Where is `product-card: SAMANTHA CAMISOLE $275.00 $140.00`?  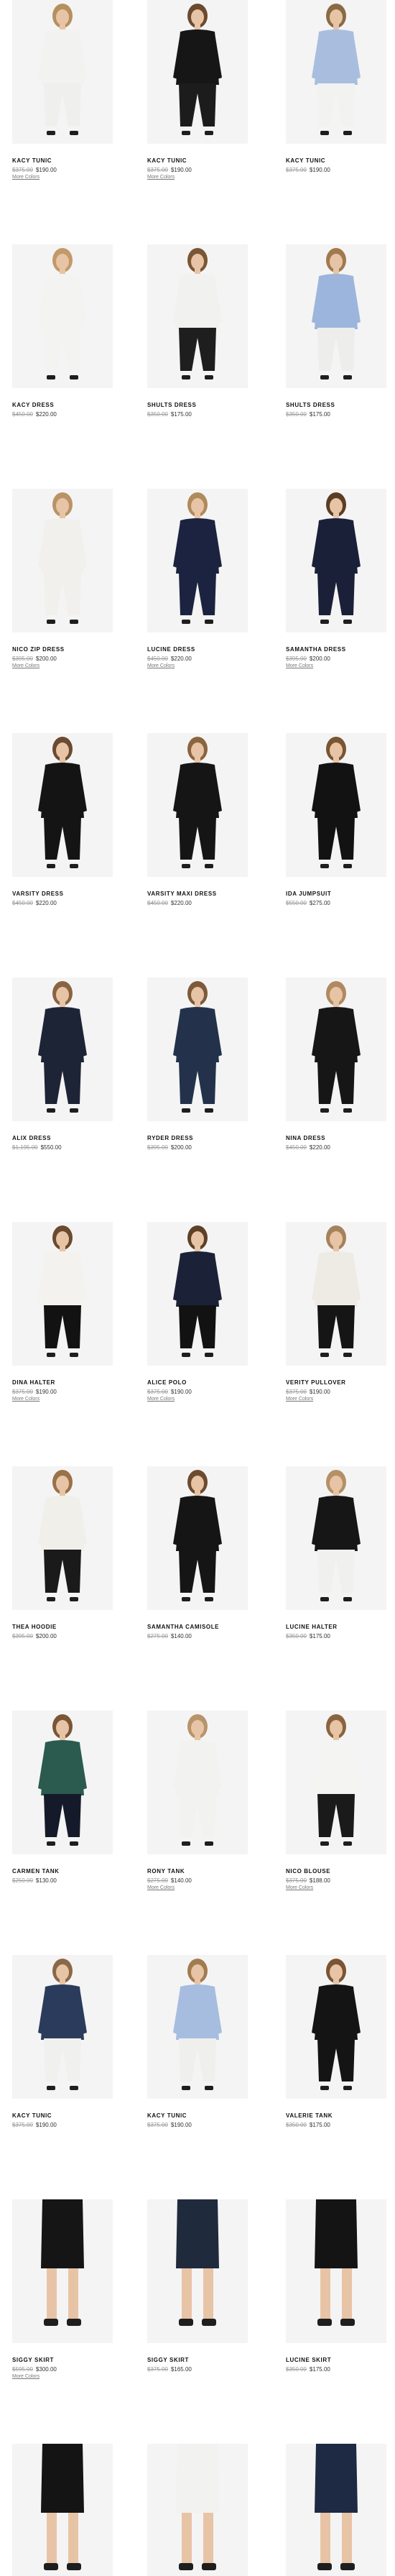 product-card: SAMANTHA CAMISOLE $275.00 $140.00 is located at coordinates (197, 1588).